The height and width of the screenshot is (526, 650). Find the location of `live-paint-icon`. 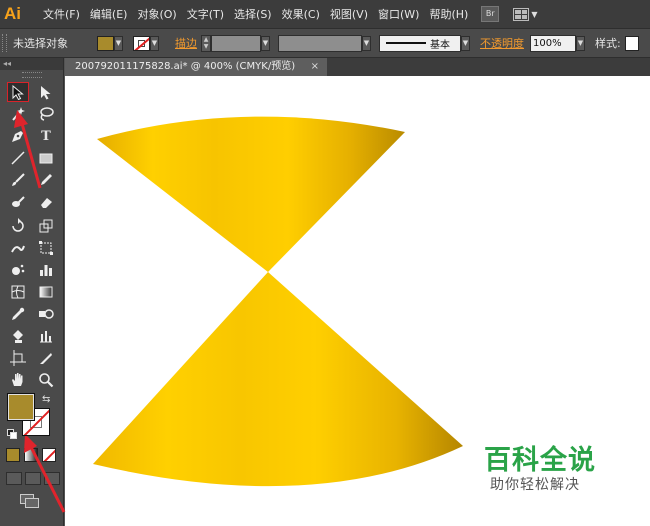

live-paint-icon is located at coordinates (18, 336).